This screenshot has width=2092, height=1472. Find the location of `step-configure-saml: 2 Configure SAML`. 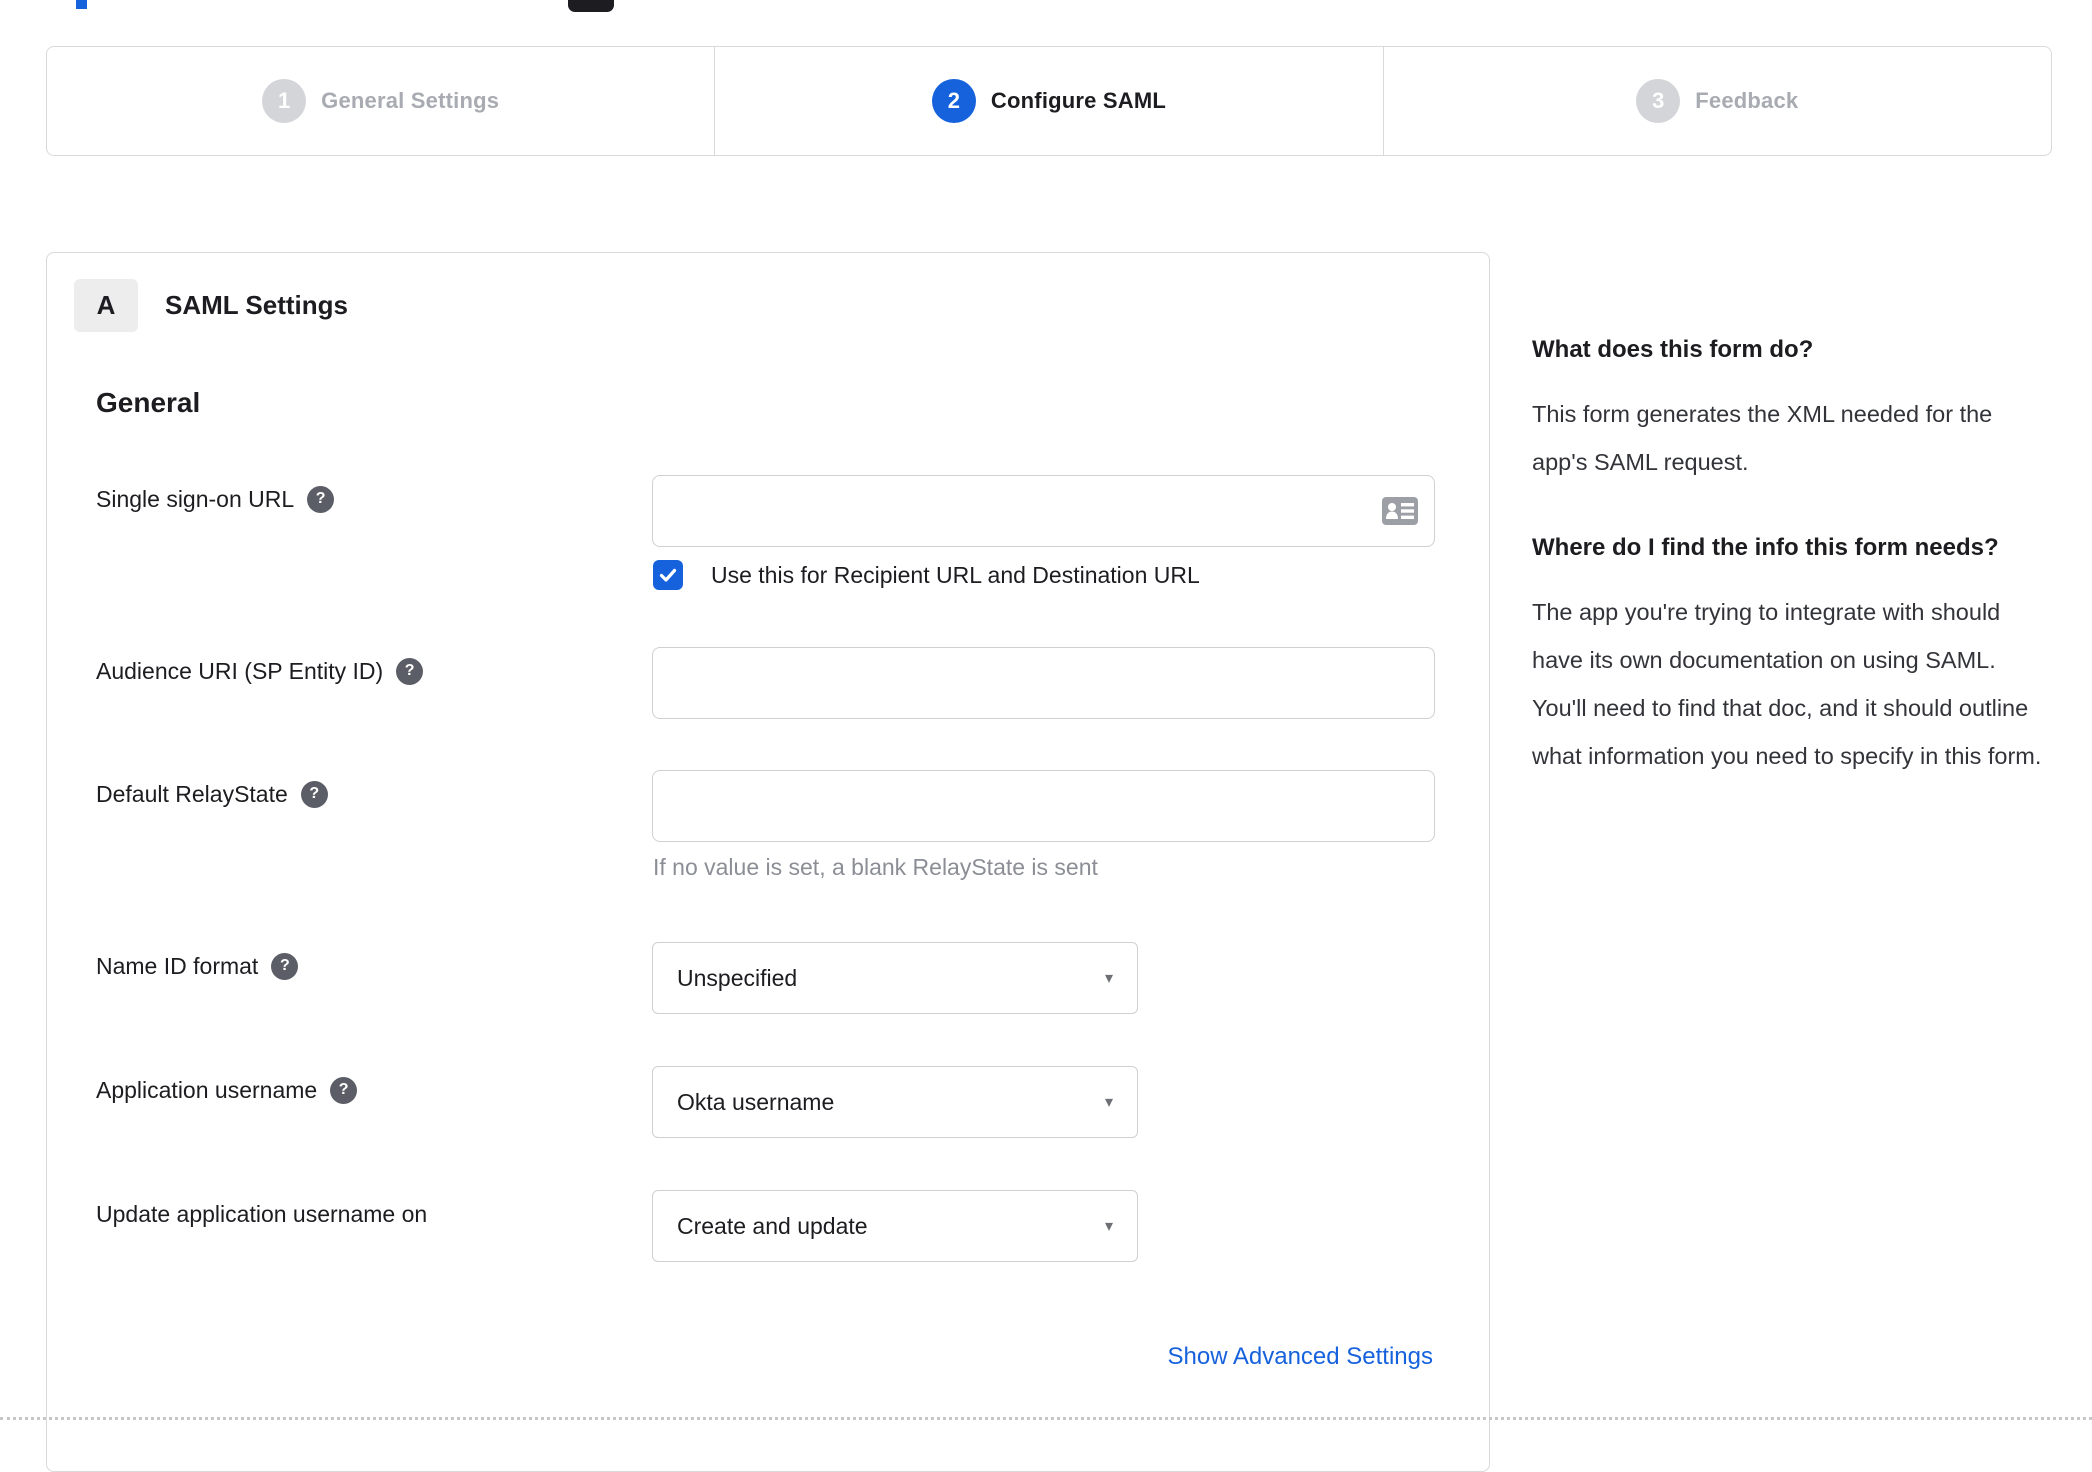

step-configure-saml: 2 Configure SAML is located at coordinates (1048, 101).